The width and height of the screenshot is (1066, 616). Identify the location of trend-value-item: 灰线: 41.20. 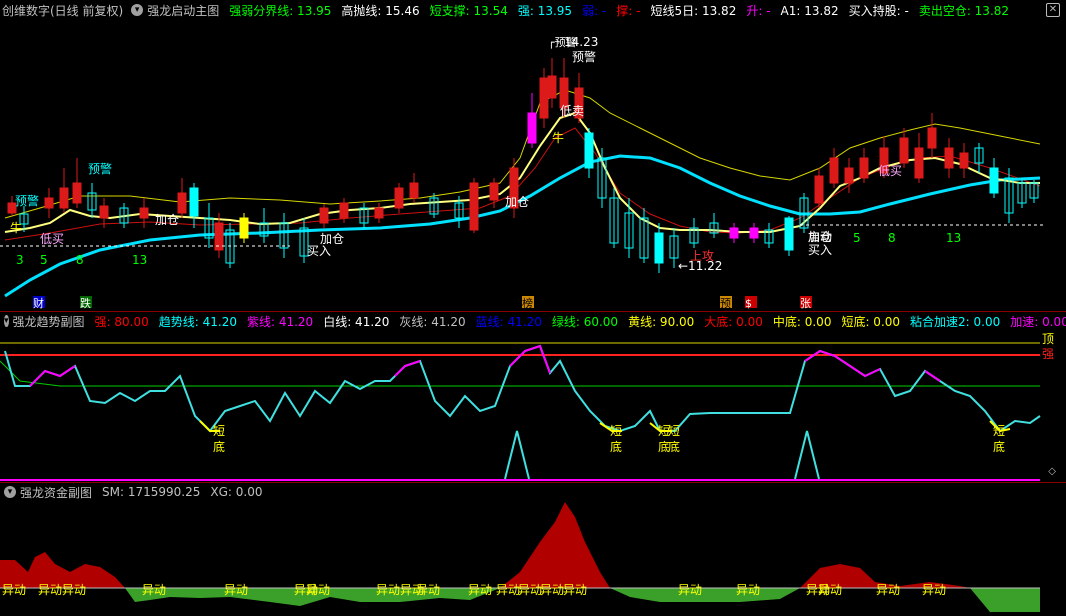
(432, 321).